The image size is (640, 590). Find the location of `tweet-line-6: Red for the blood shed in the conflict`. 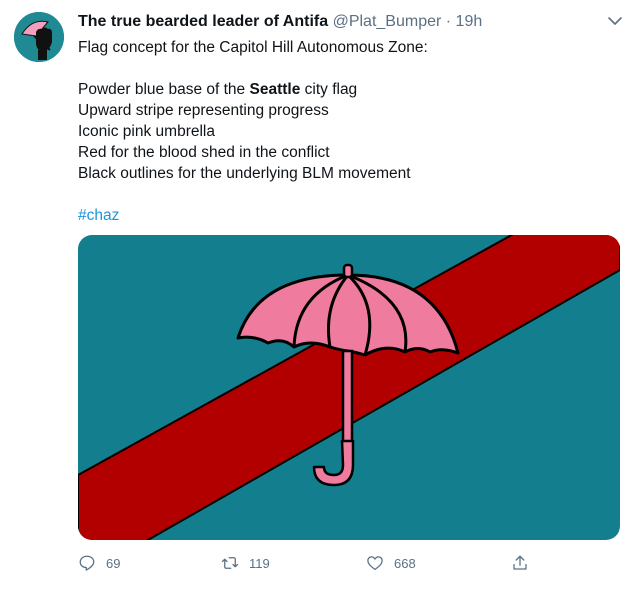

tweet-line-6: Red for the blood shed in the conflict is located at coordinates (204, 152).